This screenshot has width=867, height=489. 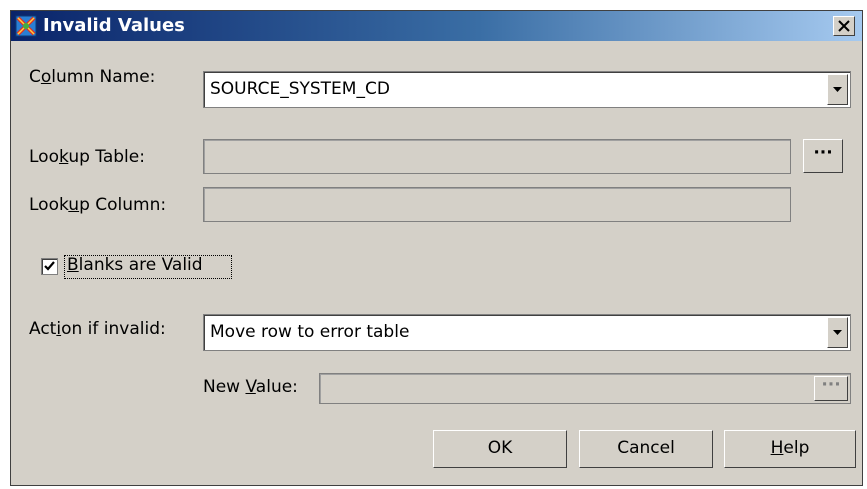 I want to click on action-if-invalid-label: Action if invalid:, so click(x=97, y=329).